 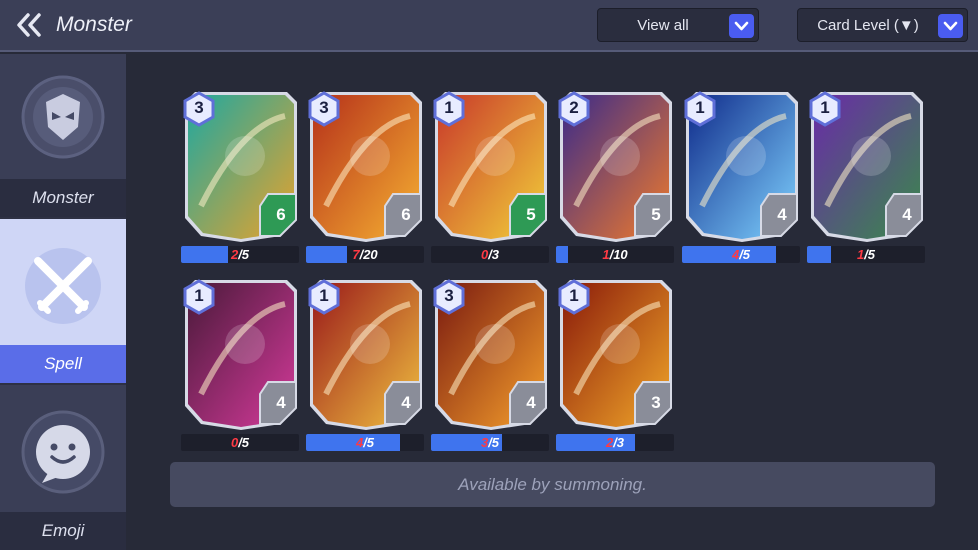 I want to click on card-progress-bar: 1/5, so click(x=866, y=254).